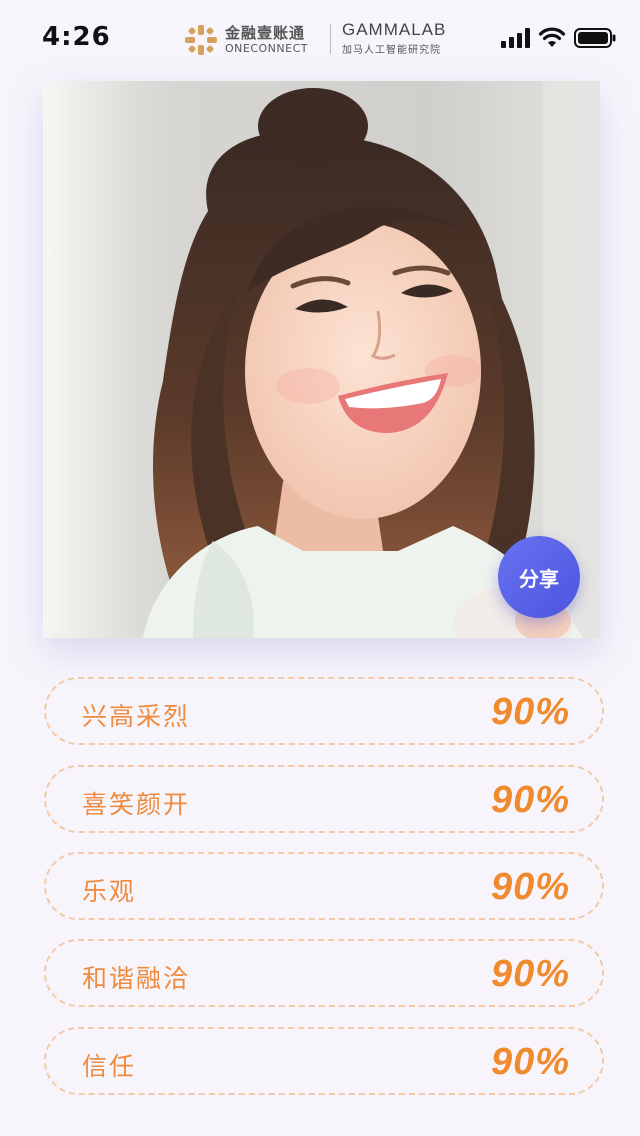 The image size is (640, 1136). I want to click on lab-subtitle: 加马人工智能研究院, so click(391, 50).